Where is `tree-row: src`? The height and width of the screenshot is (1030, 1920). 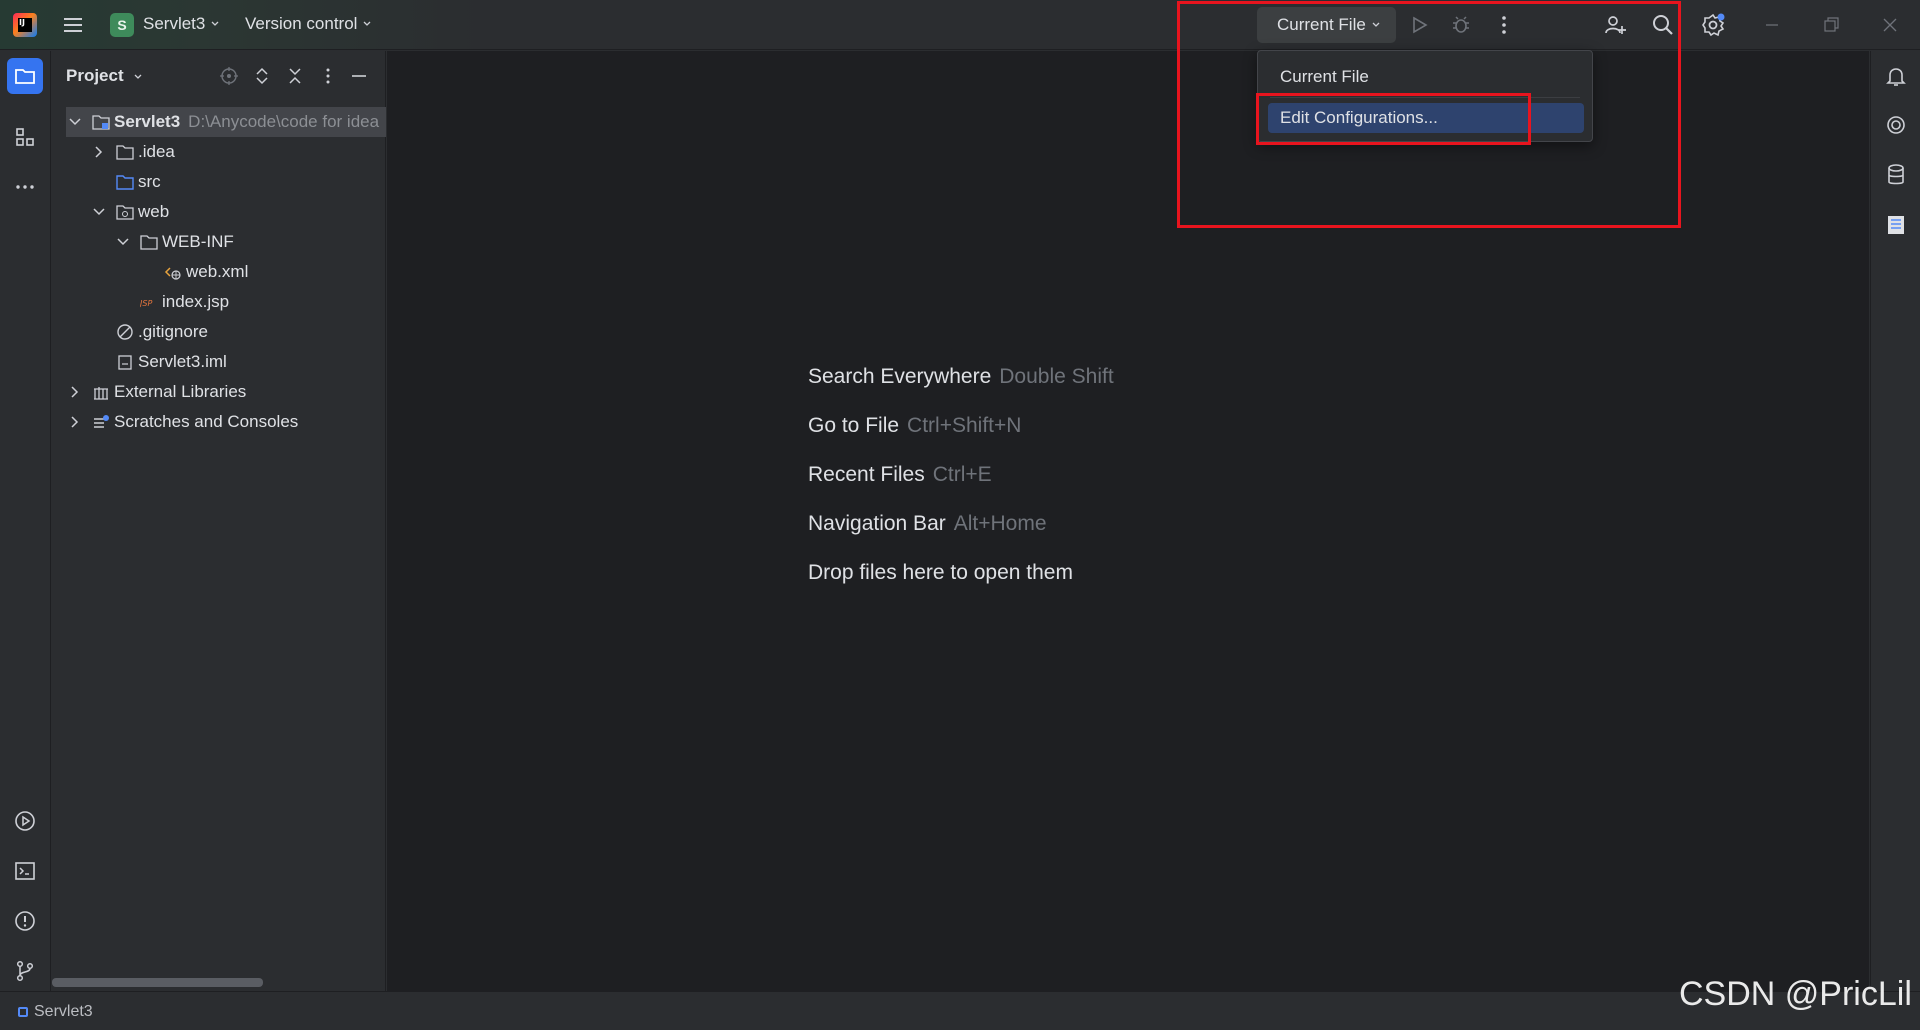 tree-row: src is located at coordinates (219, 182).